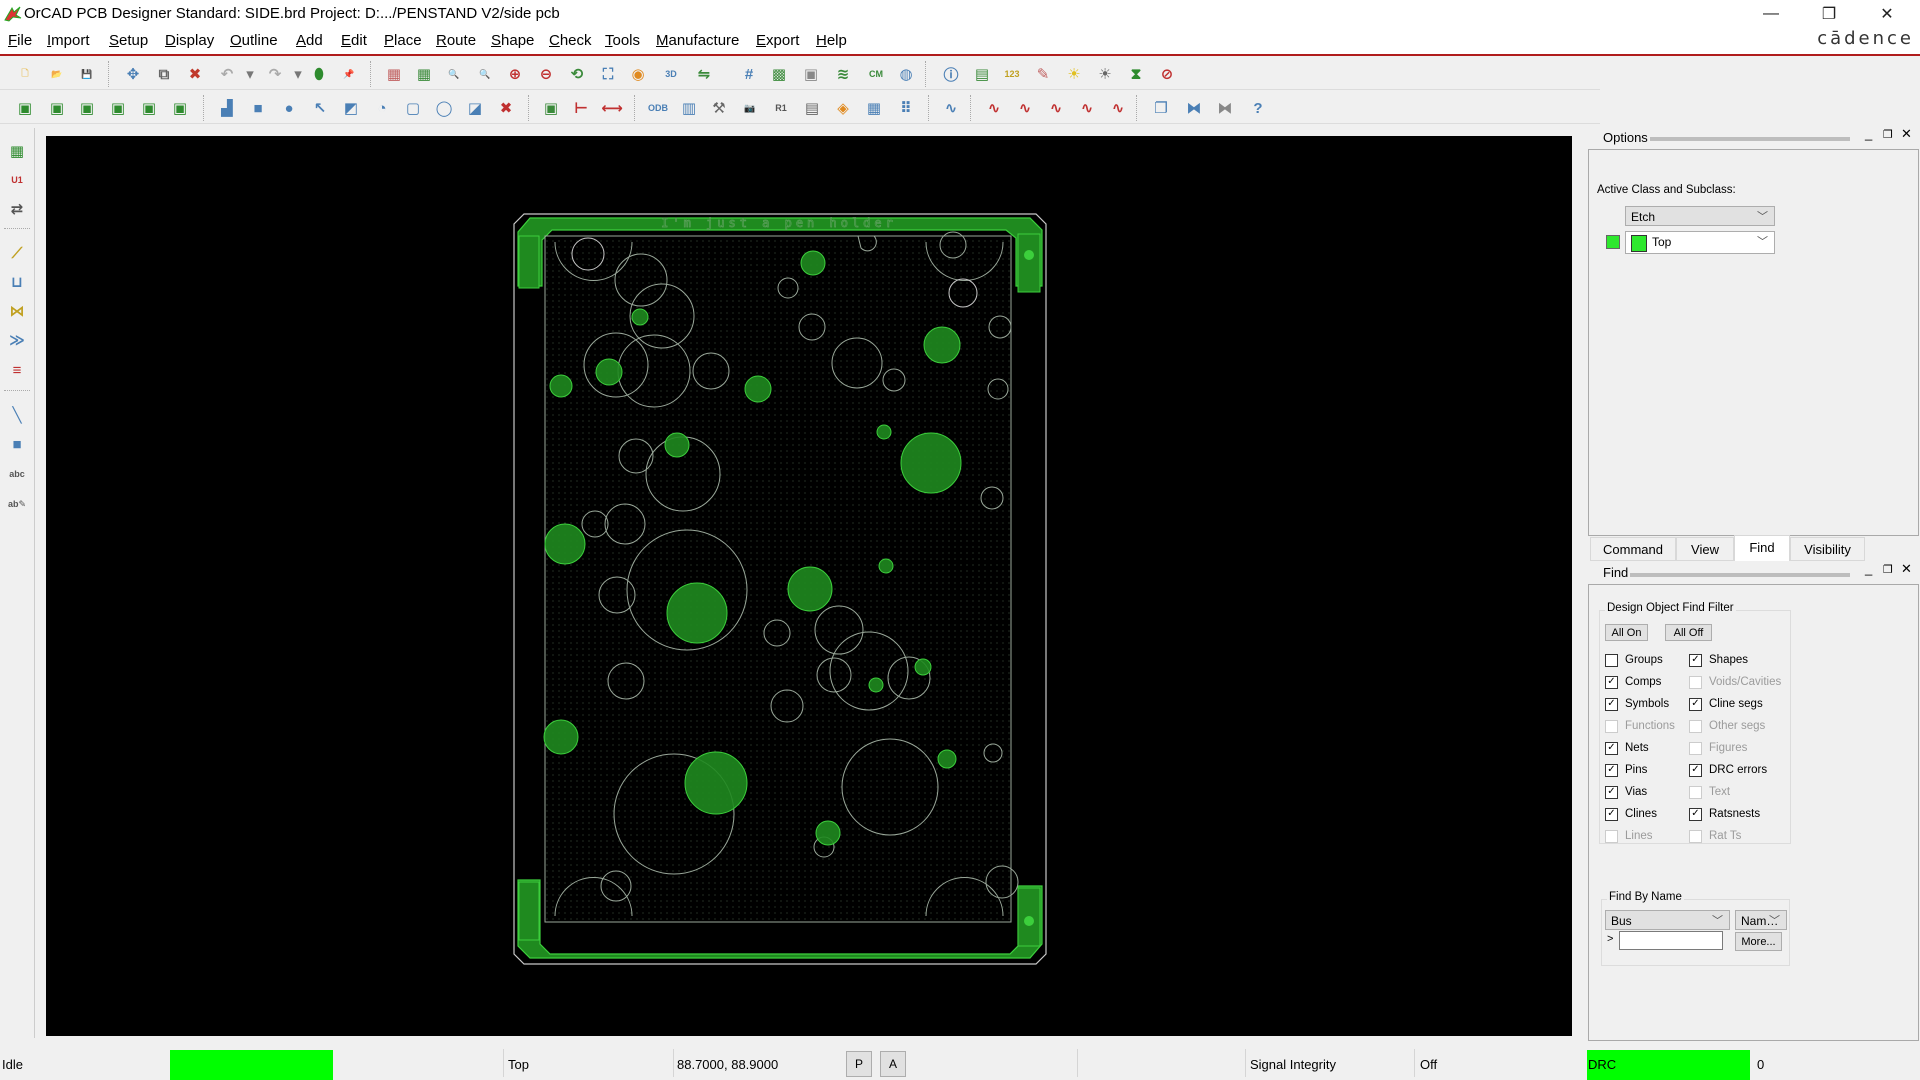 Image resolution: width=1920 pixels, height=1080 pixels. What do you see at coordinates (951, 108) in the screenshot?
I see `slide-button: ∿` at bounding box center [951, 108].